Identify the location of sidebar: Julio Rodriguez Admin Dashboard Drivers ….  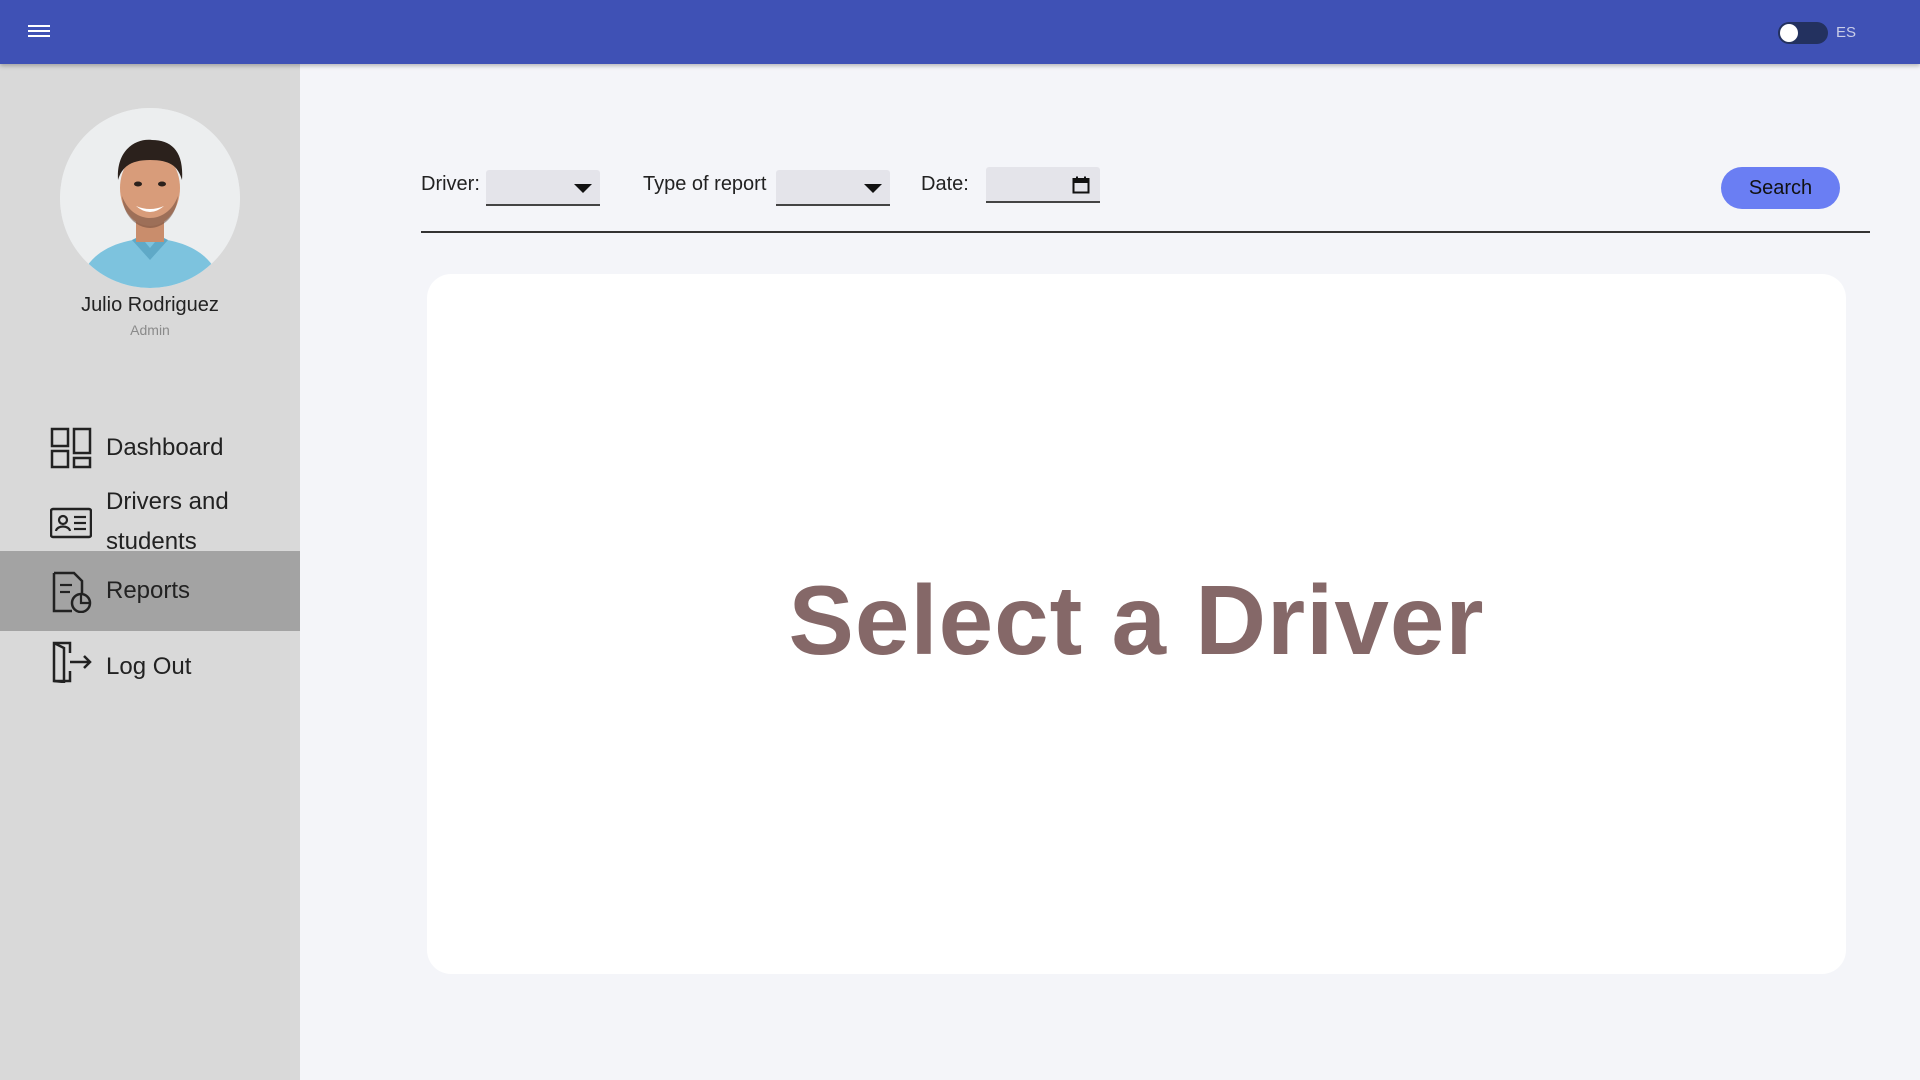
(150, 572).